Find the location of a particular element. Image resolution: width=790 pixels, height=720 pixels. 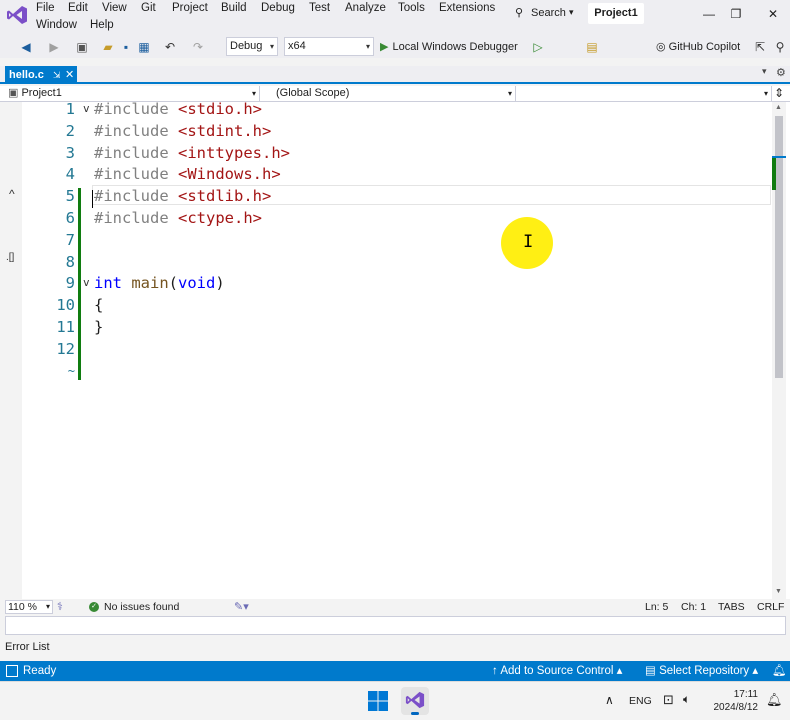

code-line: 9 v int main(void) is located at coordinates (397, 283).